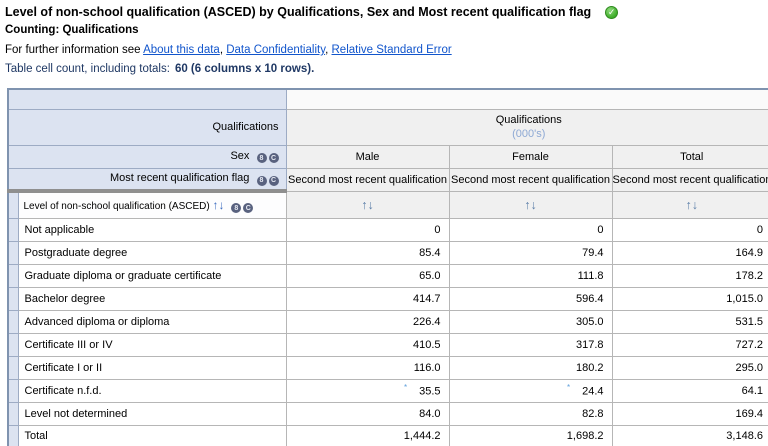 The image size is (768, 446). What do you see at coordinates (530, 435) in the screenshot?
I see `data-cell: 1,698.2` at bounding box center [530, 435].